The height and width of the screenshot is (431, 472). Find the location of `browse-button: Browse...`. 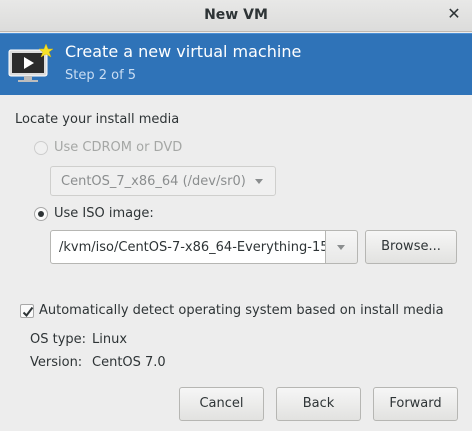

browse-button: Browse... is located at coordinates (411, 247).